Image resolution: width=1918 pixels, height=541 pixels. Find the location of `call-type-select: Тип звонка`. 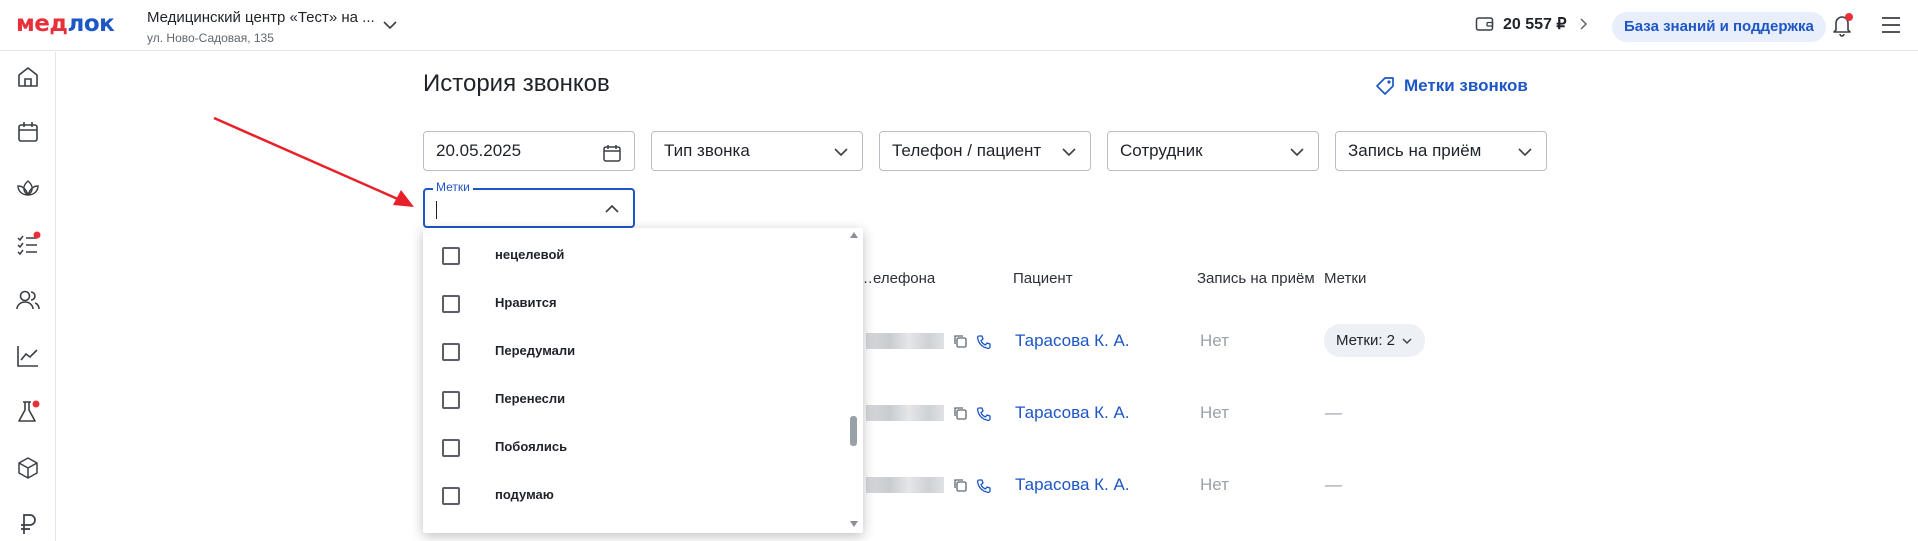

call-type-select: Тип звонка is located at coordinates (757, 151).